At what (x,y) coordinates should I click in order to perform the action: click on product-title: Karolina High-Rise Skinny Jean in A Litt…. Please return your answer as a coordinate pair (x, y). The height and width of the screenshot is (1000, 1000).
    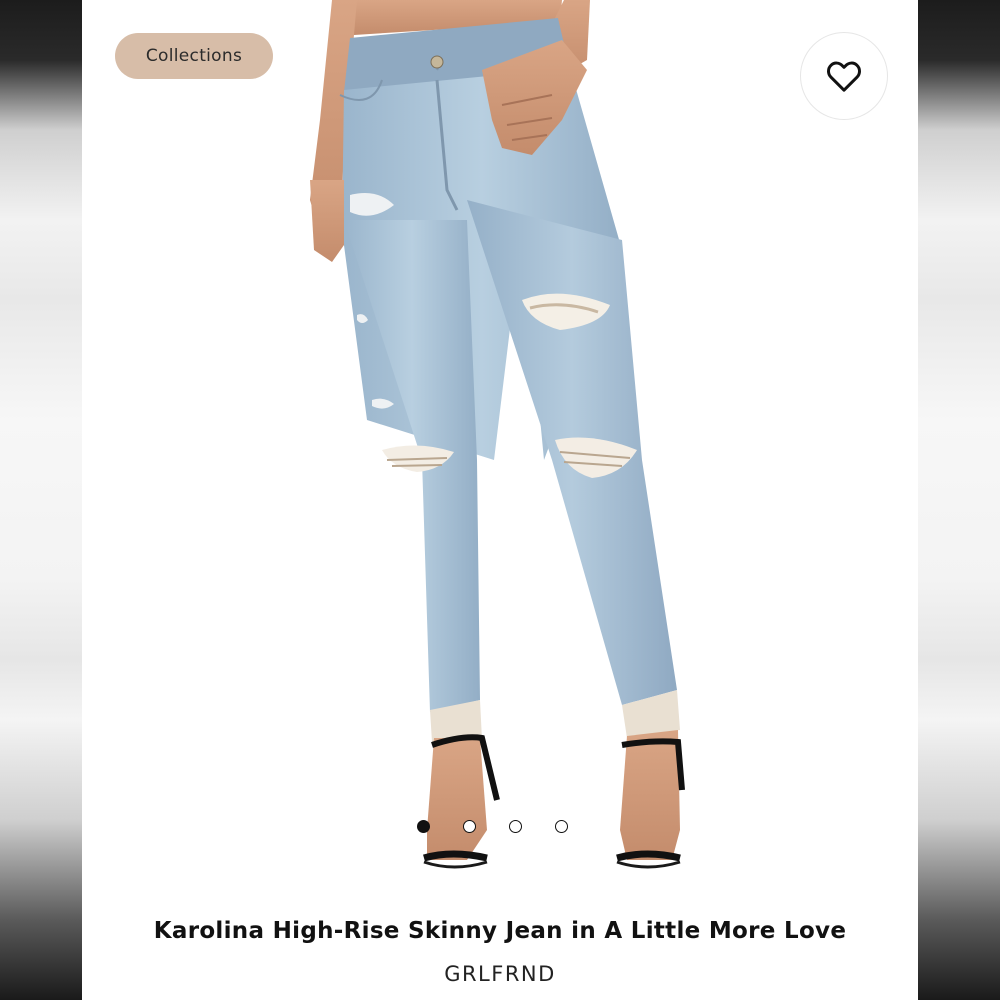
    Looking at the image, I should click on (500, 931).